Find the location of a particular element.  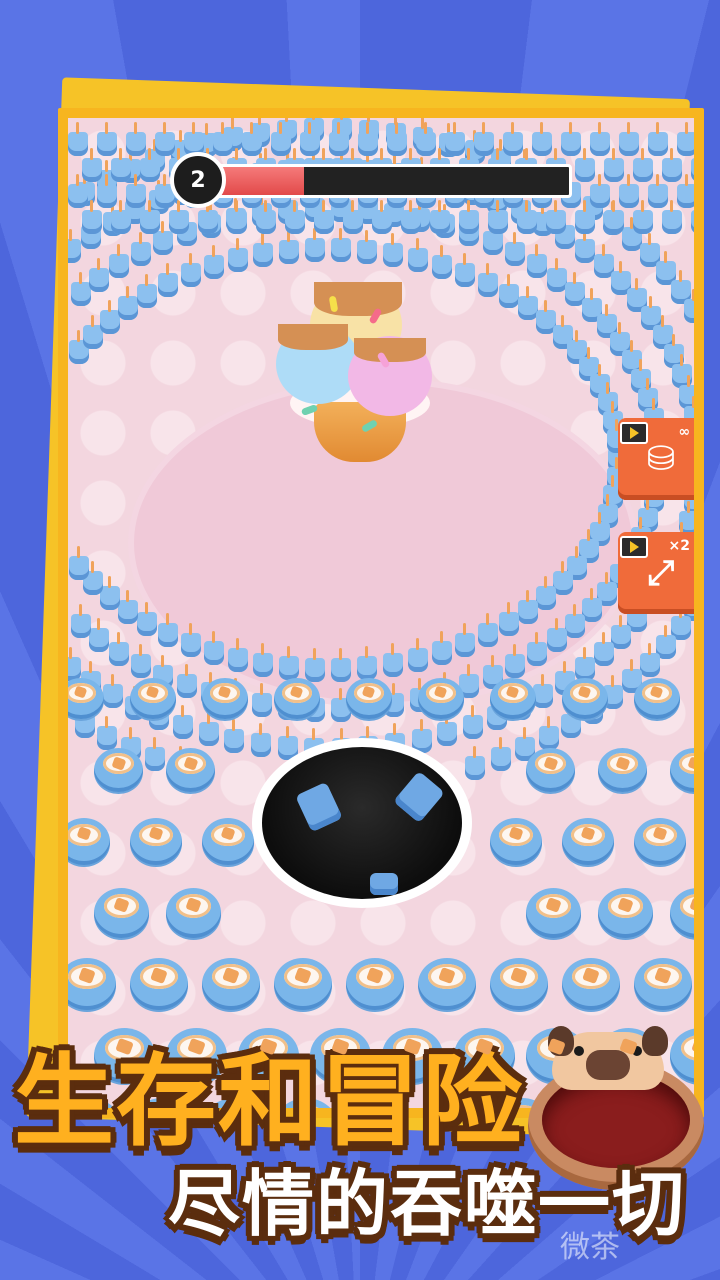

powerup-size-tag: ∞ is located at coordinates (684, 432).